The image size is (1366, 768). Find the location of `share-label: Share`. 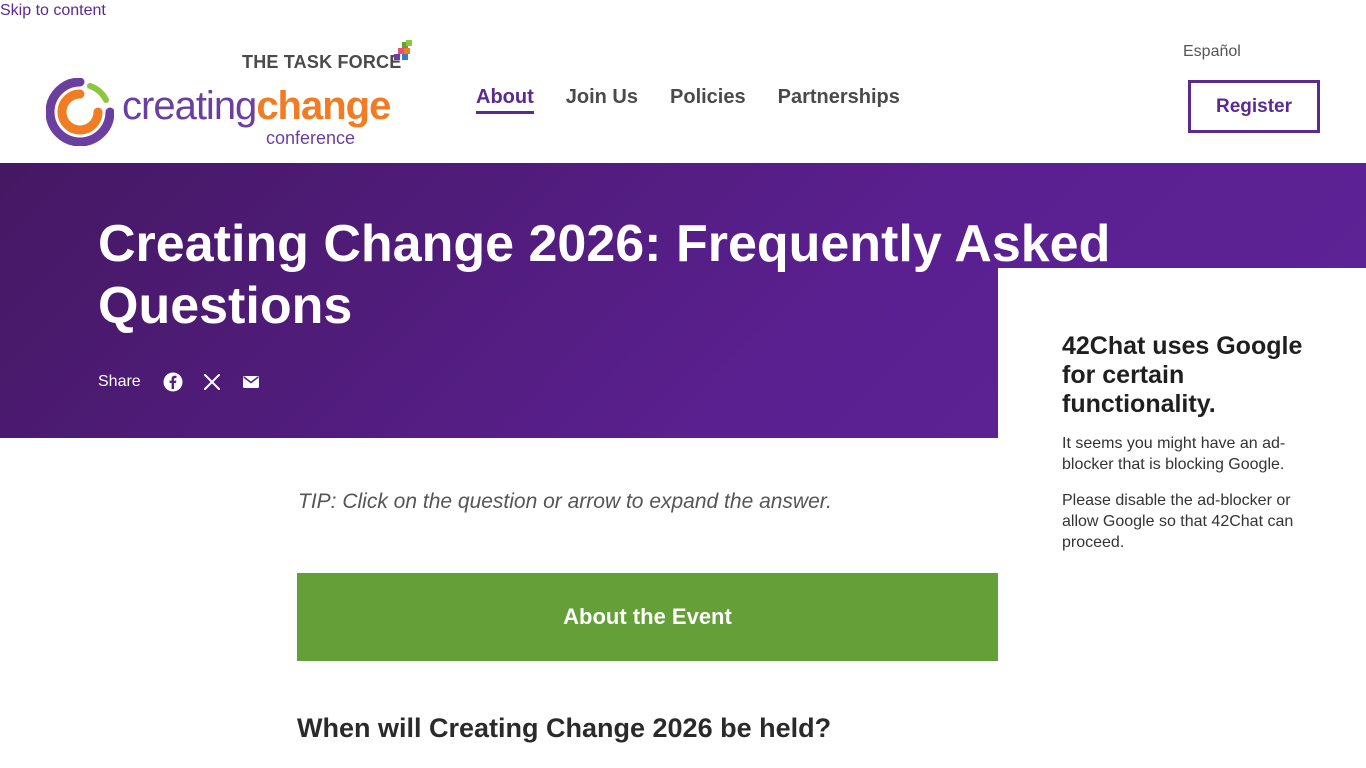

share-label: Share is located at coordinates (119, 381).